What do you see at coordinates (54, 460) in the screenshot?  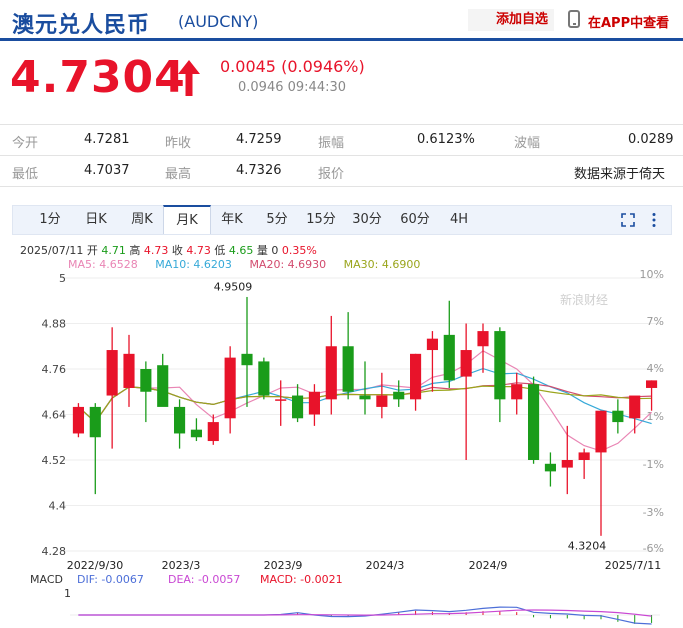 I see `y-tick-label: 4.52` at bounding box center [54, 460].